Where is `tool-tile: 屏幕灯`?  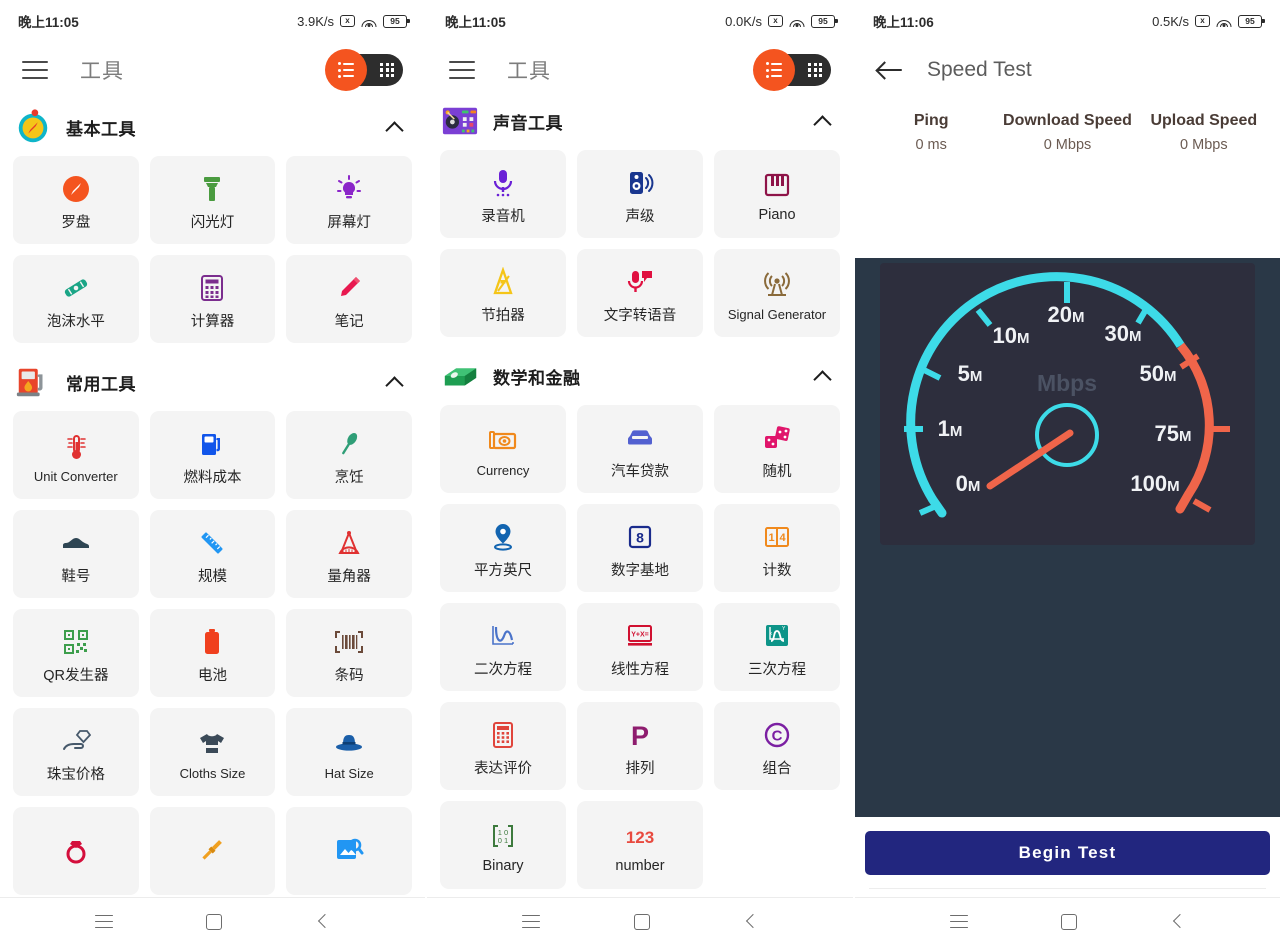
tool-tile: 屏幕灯 is located at coordinates (349, 200).